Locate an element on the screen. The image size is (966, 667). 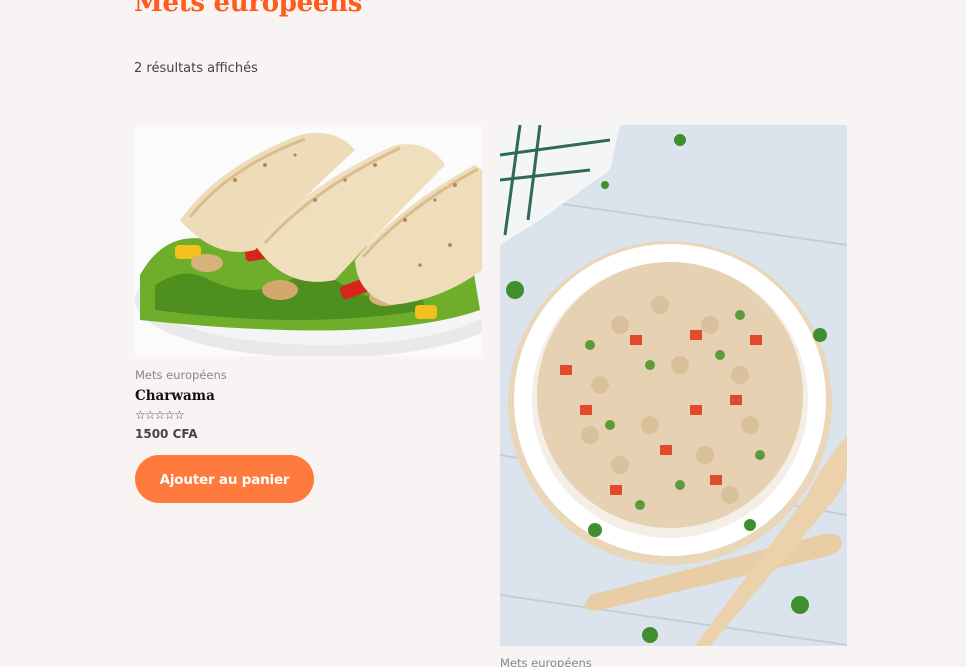
product-name: Charwama is located at coordinates (308, 396).